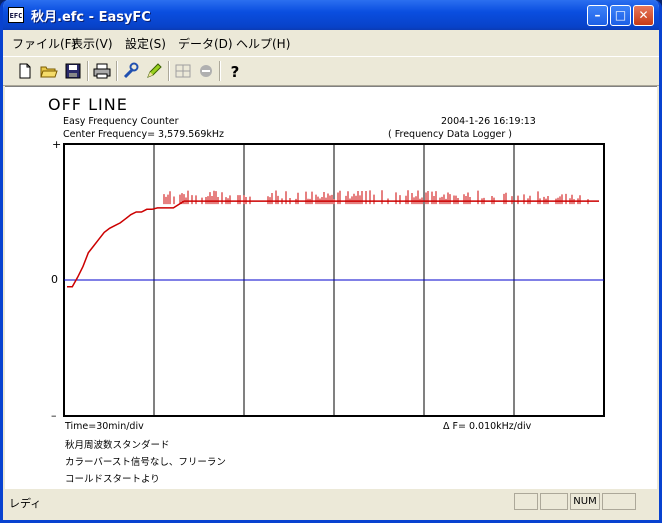  I want to click on connection-status: OFF LINE, so click(88, 104).